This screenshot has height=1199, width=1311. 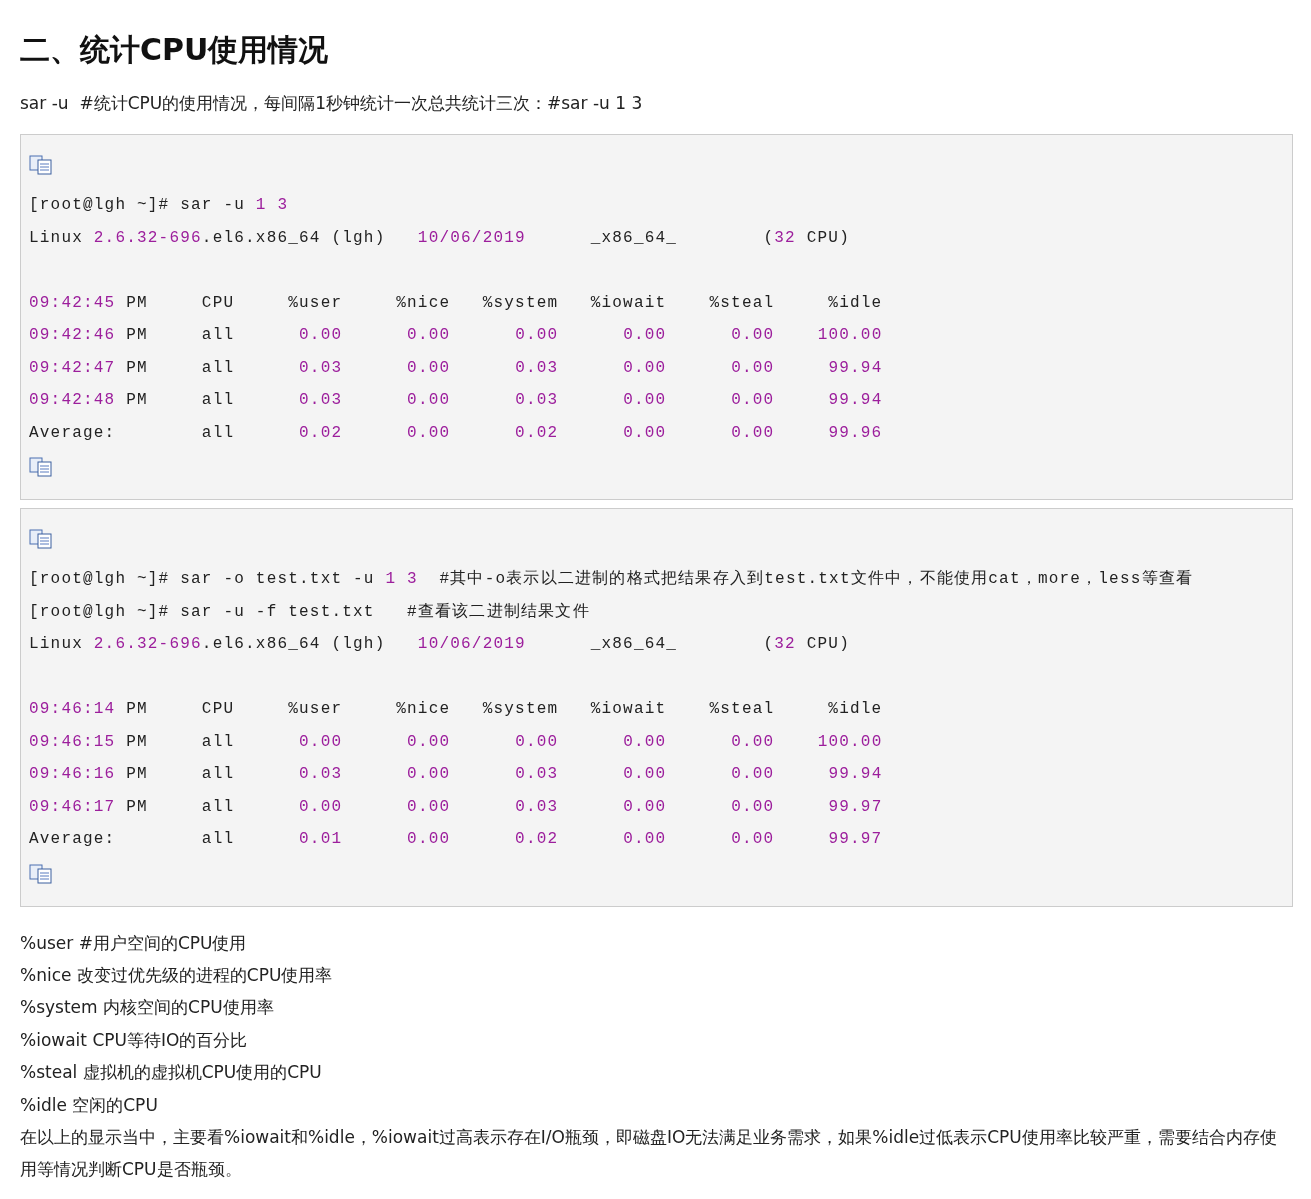 I want to click on section-heading: 二、统计CPU使用情况, so click(x=175, y=50).